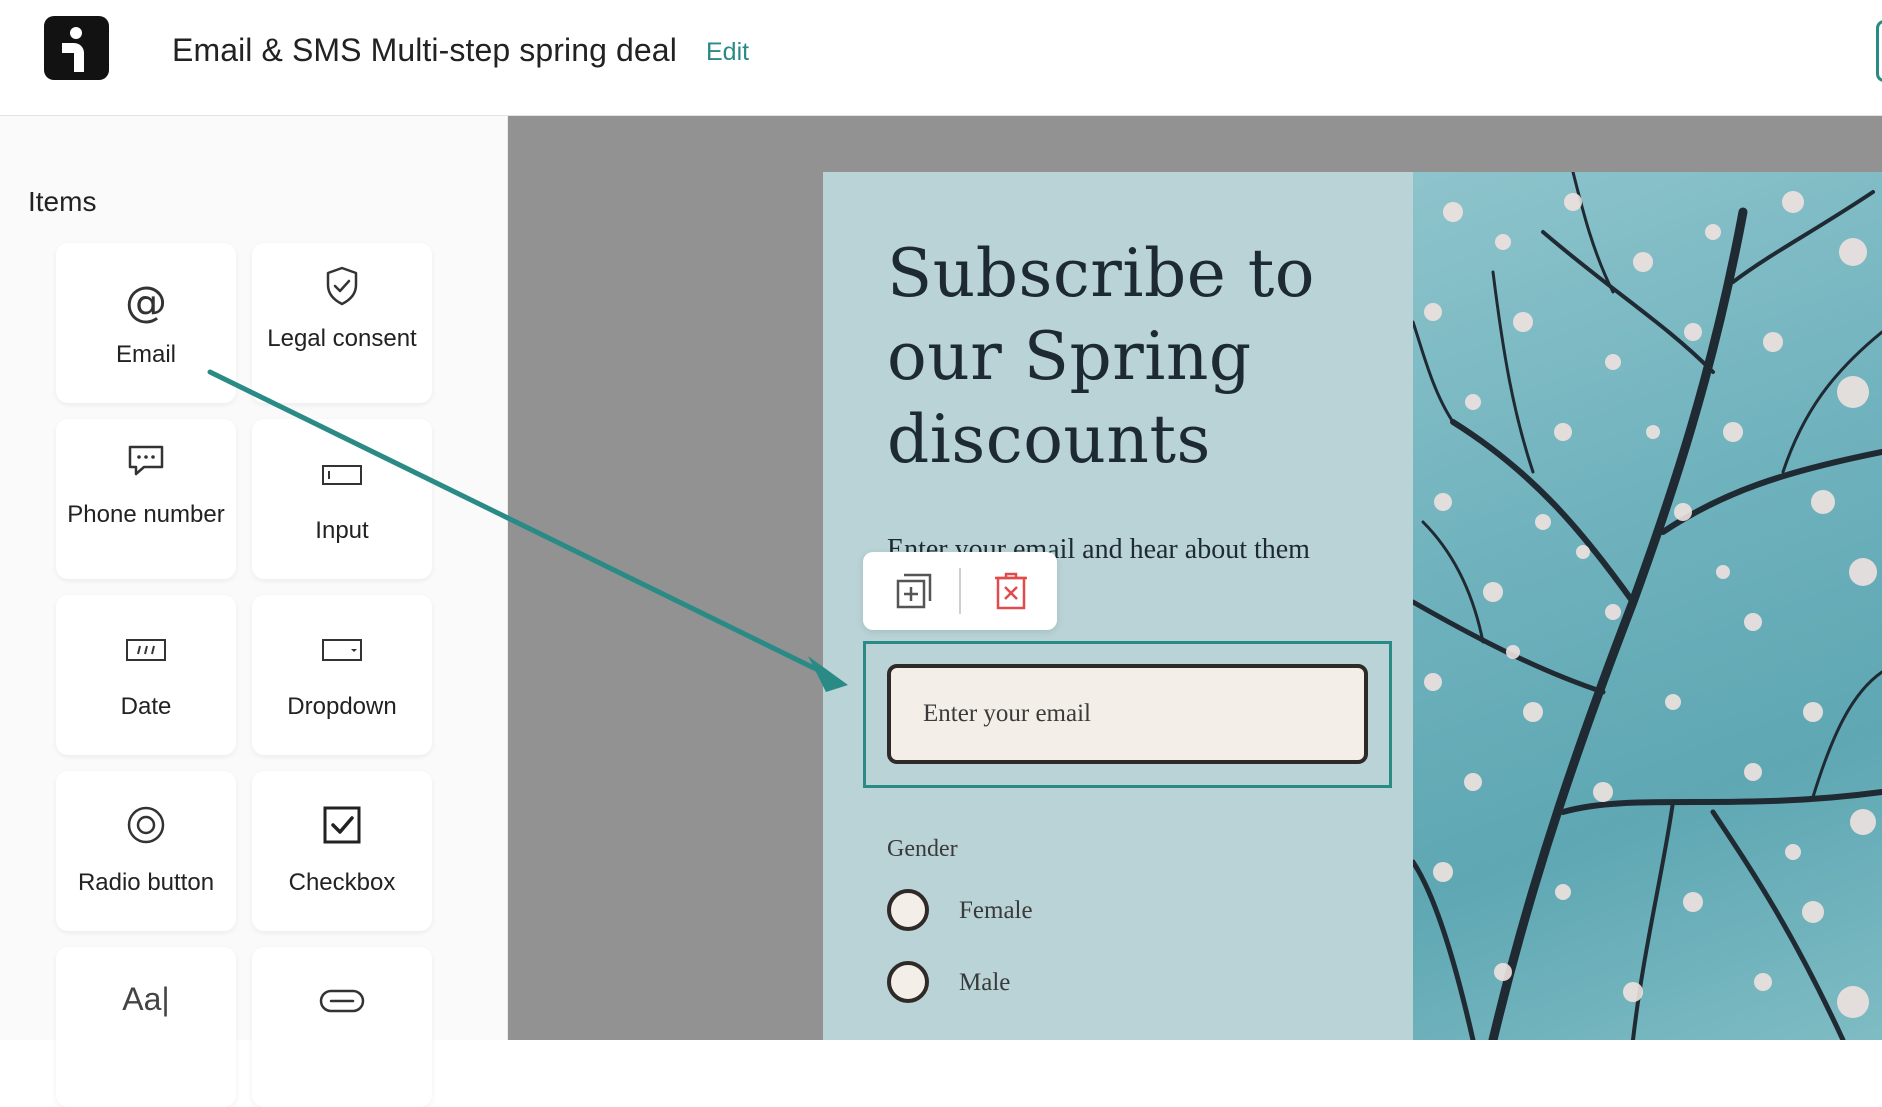  I want to click on item-card-radio-button: Radio button, so click(146, 851).